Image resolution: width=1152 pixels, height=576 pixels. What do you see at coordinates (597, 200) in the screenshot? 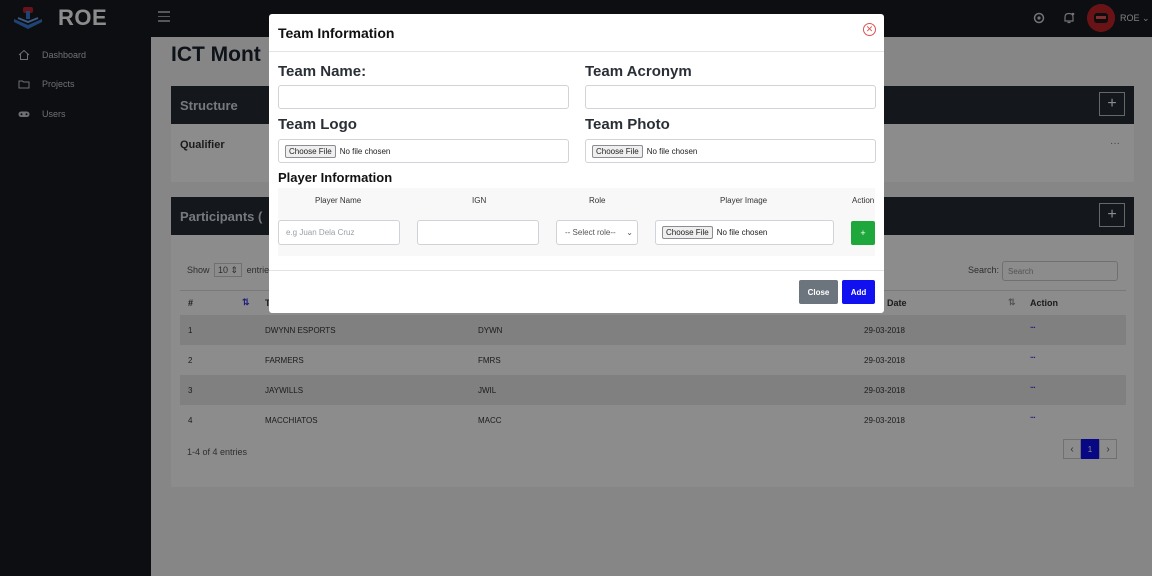
I see `col-role: Role` at bounding box center [597, 200].